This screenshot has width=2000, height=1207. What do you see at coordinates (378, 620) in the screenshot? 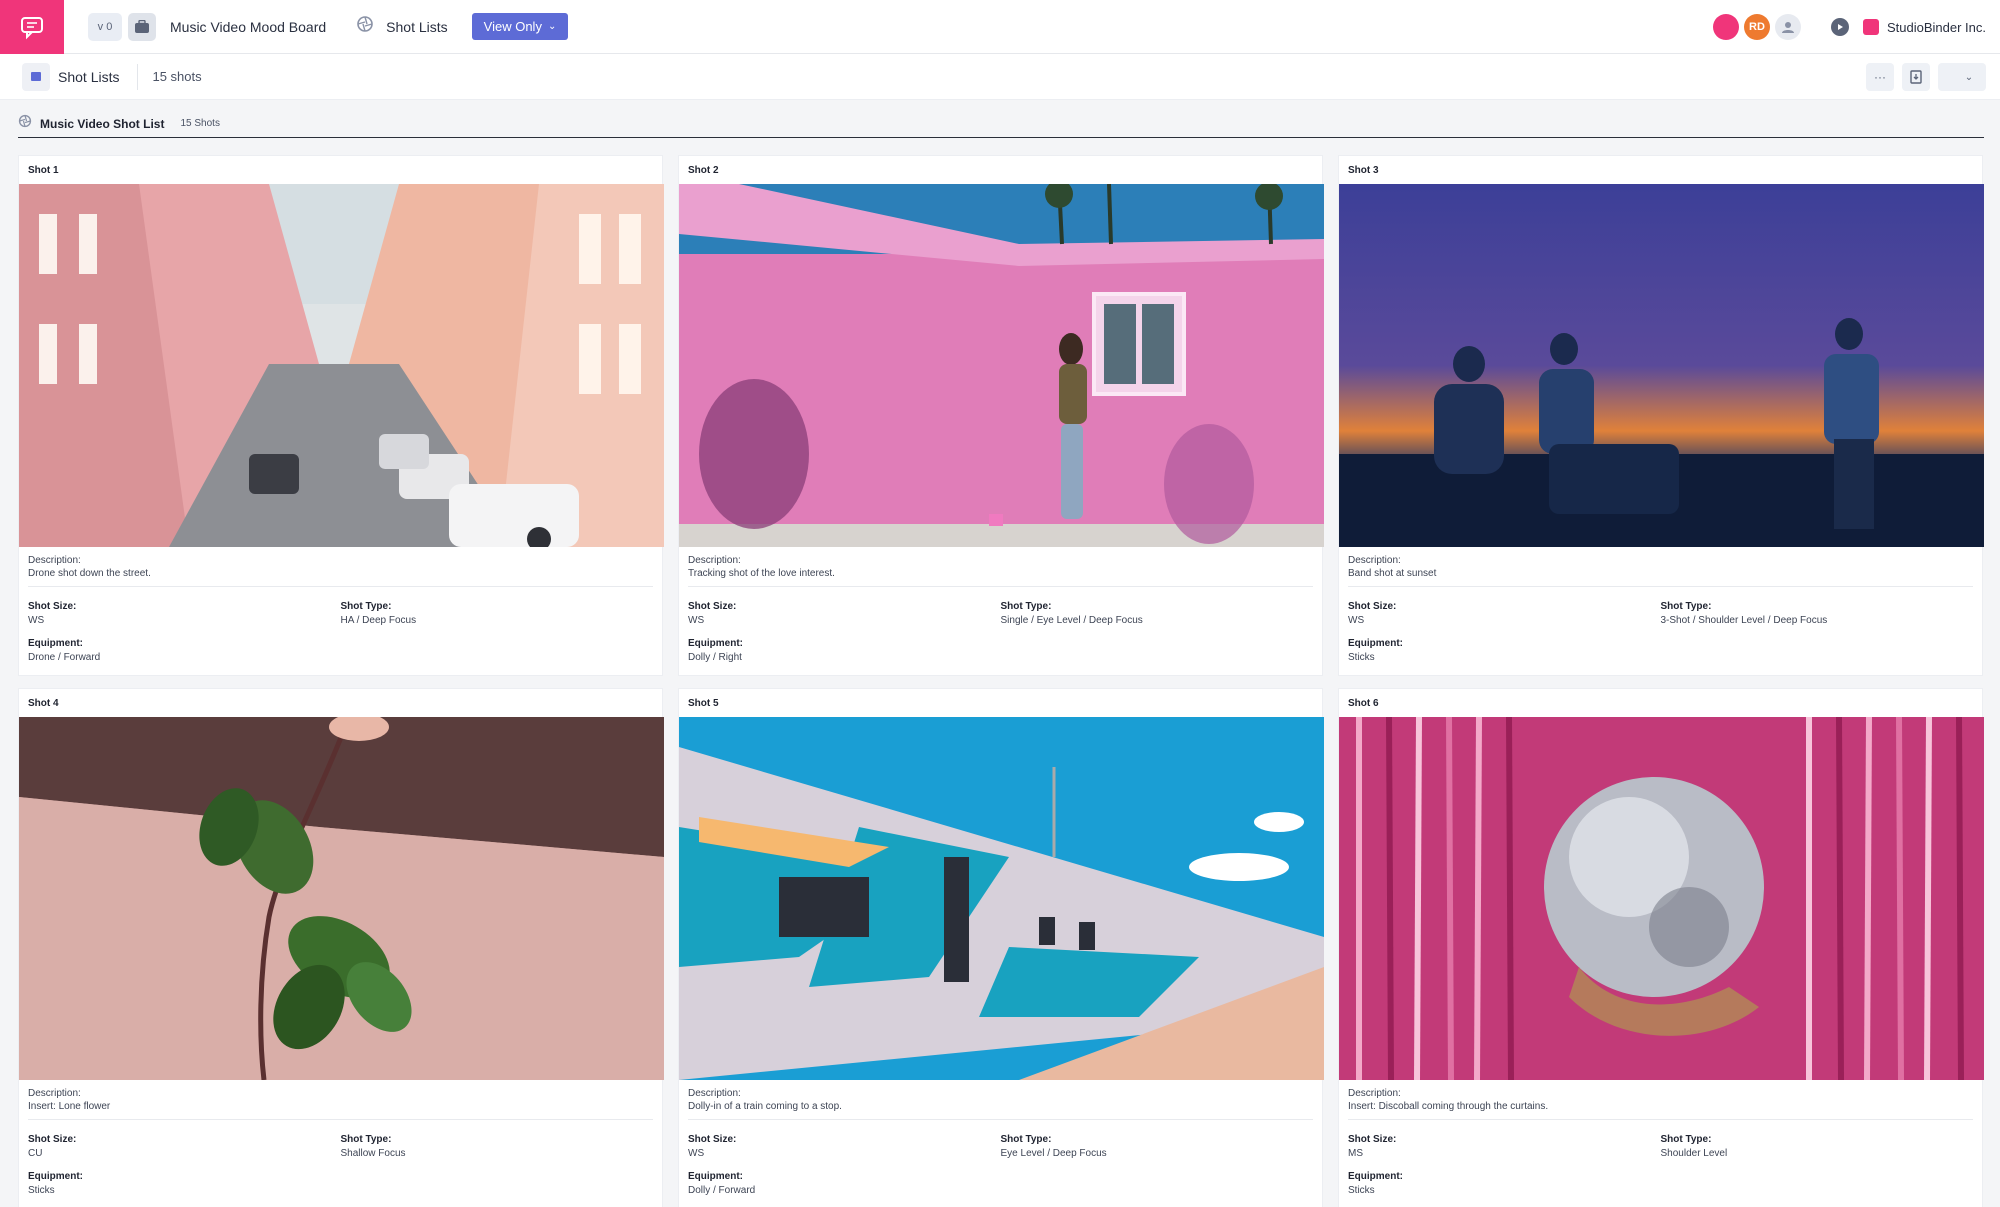
I see `shot-type-value: HA / Deep Focus` at bounding box center [378, 620].